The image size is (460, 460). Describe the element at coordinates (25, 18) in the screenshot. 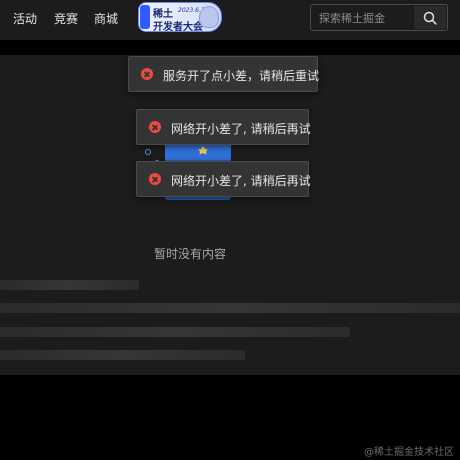

I see `nav-item-activities: 活动` at that location.